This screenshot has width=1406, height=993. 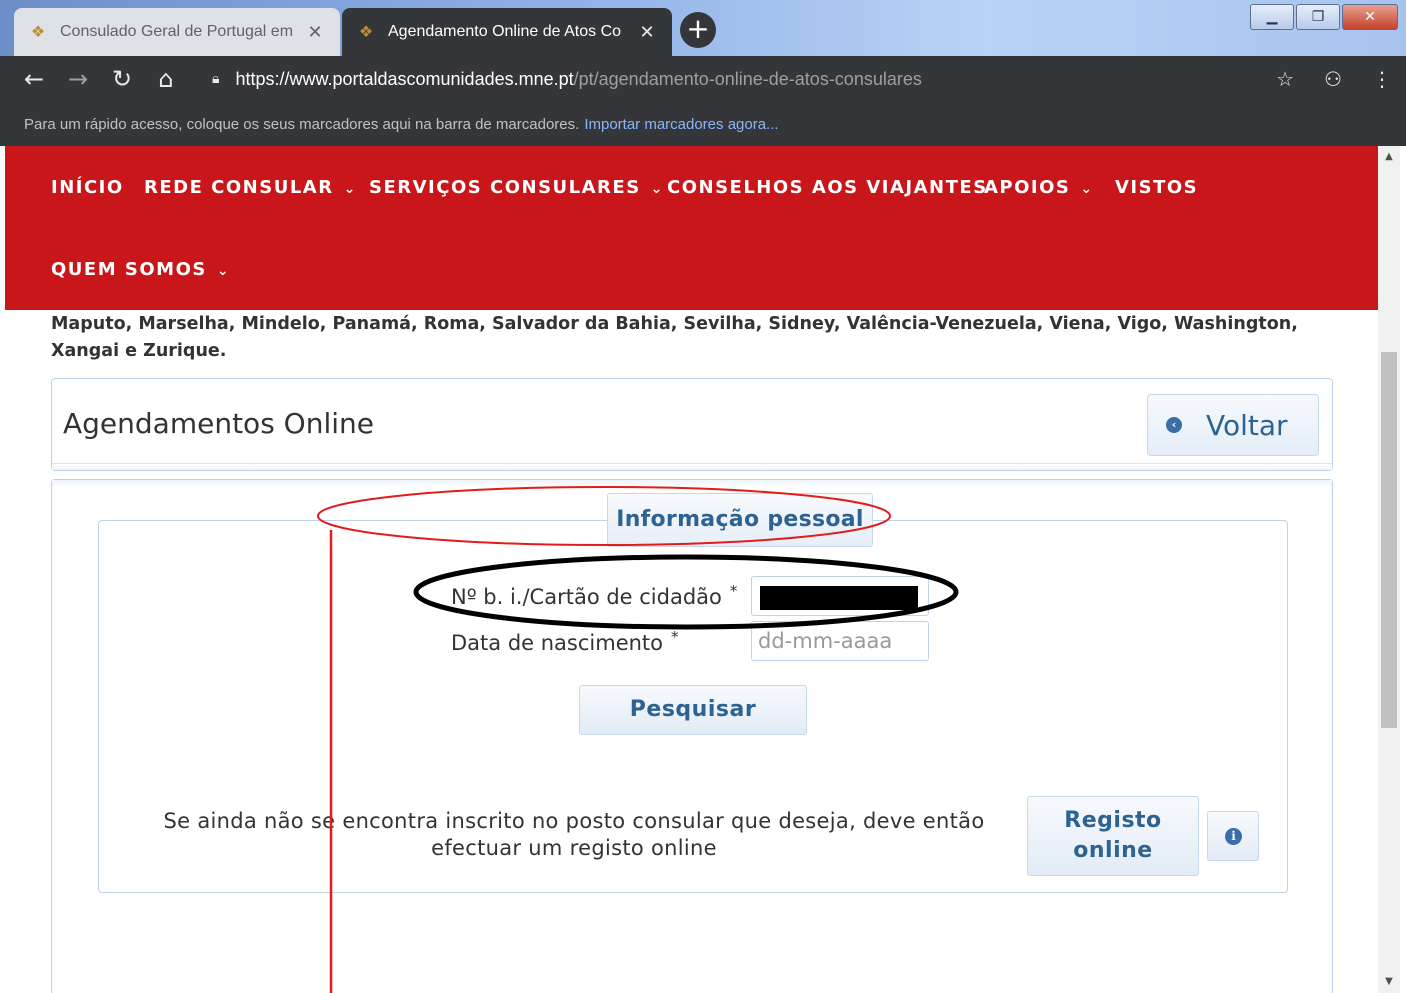 What do you see at coordinates (698, 30) in the screenshot?
I see `new-tab-button: +` at bounding box center [698, 30].